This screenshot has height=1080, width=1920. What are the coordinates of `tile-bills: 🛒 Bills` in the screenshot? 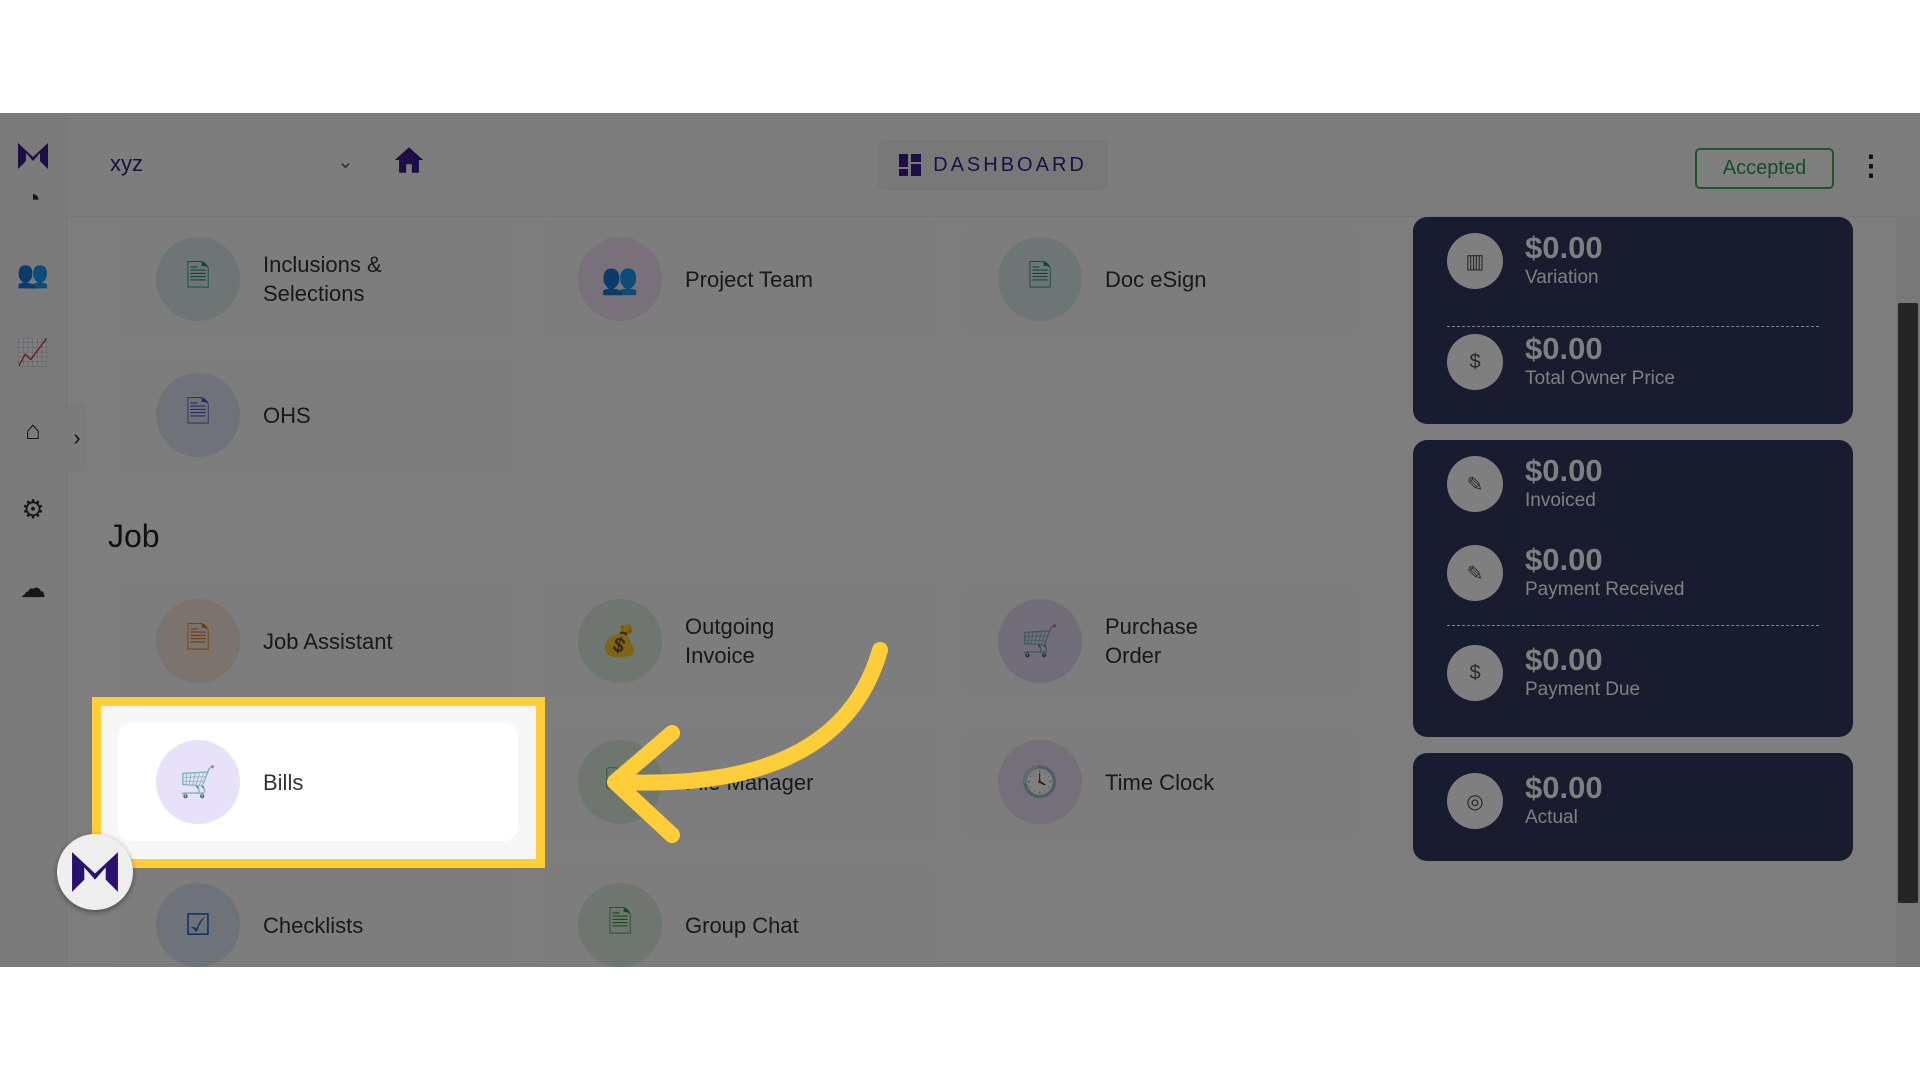 It's located at (318, 782).